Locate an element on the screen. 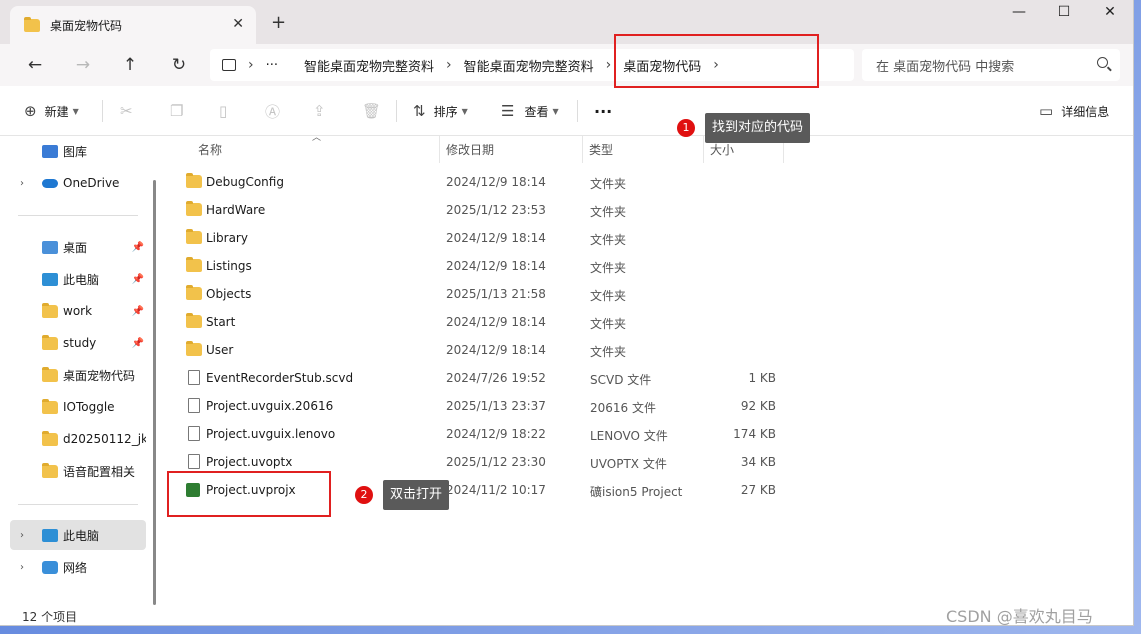 The height and width of the screenshot is (634, 1141). annotation-callout: 找到对应的代码 is located at coordinates (758, 128).